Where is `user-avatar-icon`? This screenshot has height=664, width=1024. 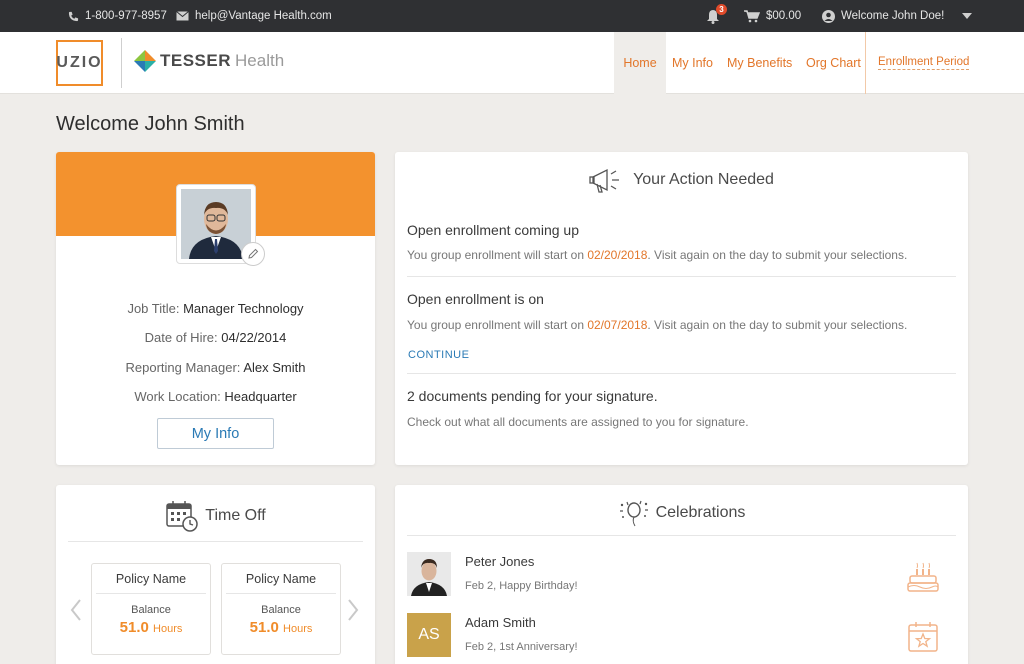
user-avatar-icon is located at coordinates (828, 16).